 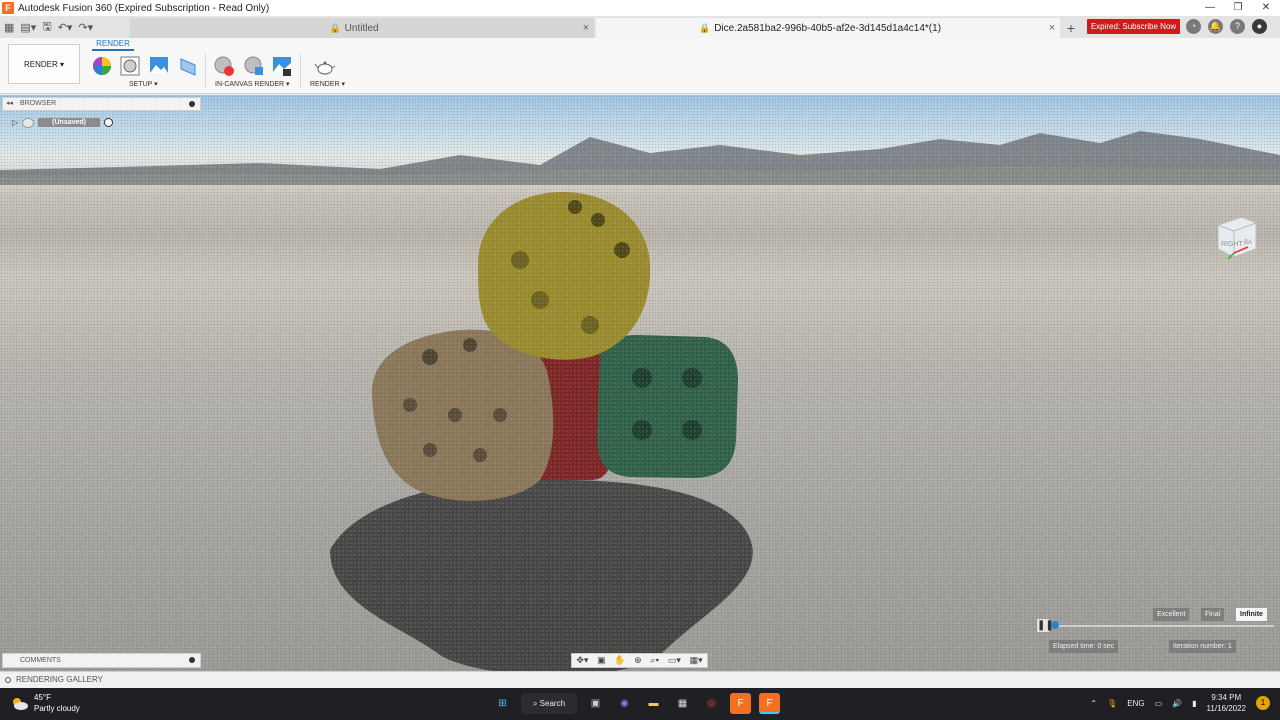 I want to click on workspace-switcher: RENDER ▾, so click(x=44, y=64).